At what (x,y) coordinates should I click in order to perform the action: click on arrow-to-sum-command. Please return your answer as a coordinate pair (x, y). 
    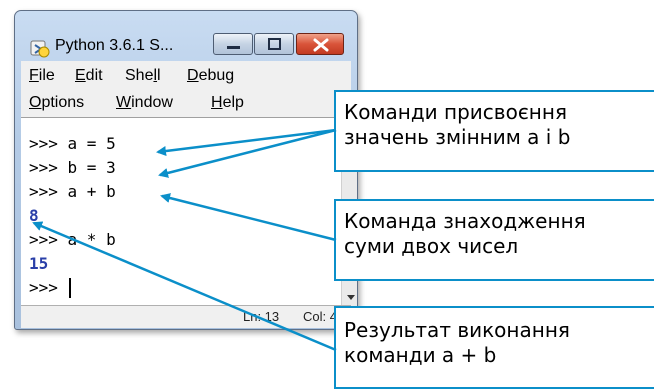
    Looking at the image, I should click on (248, 217).